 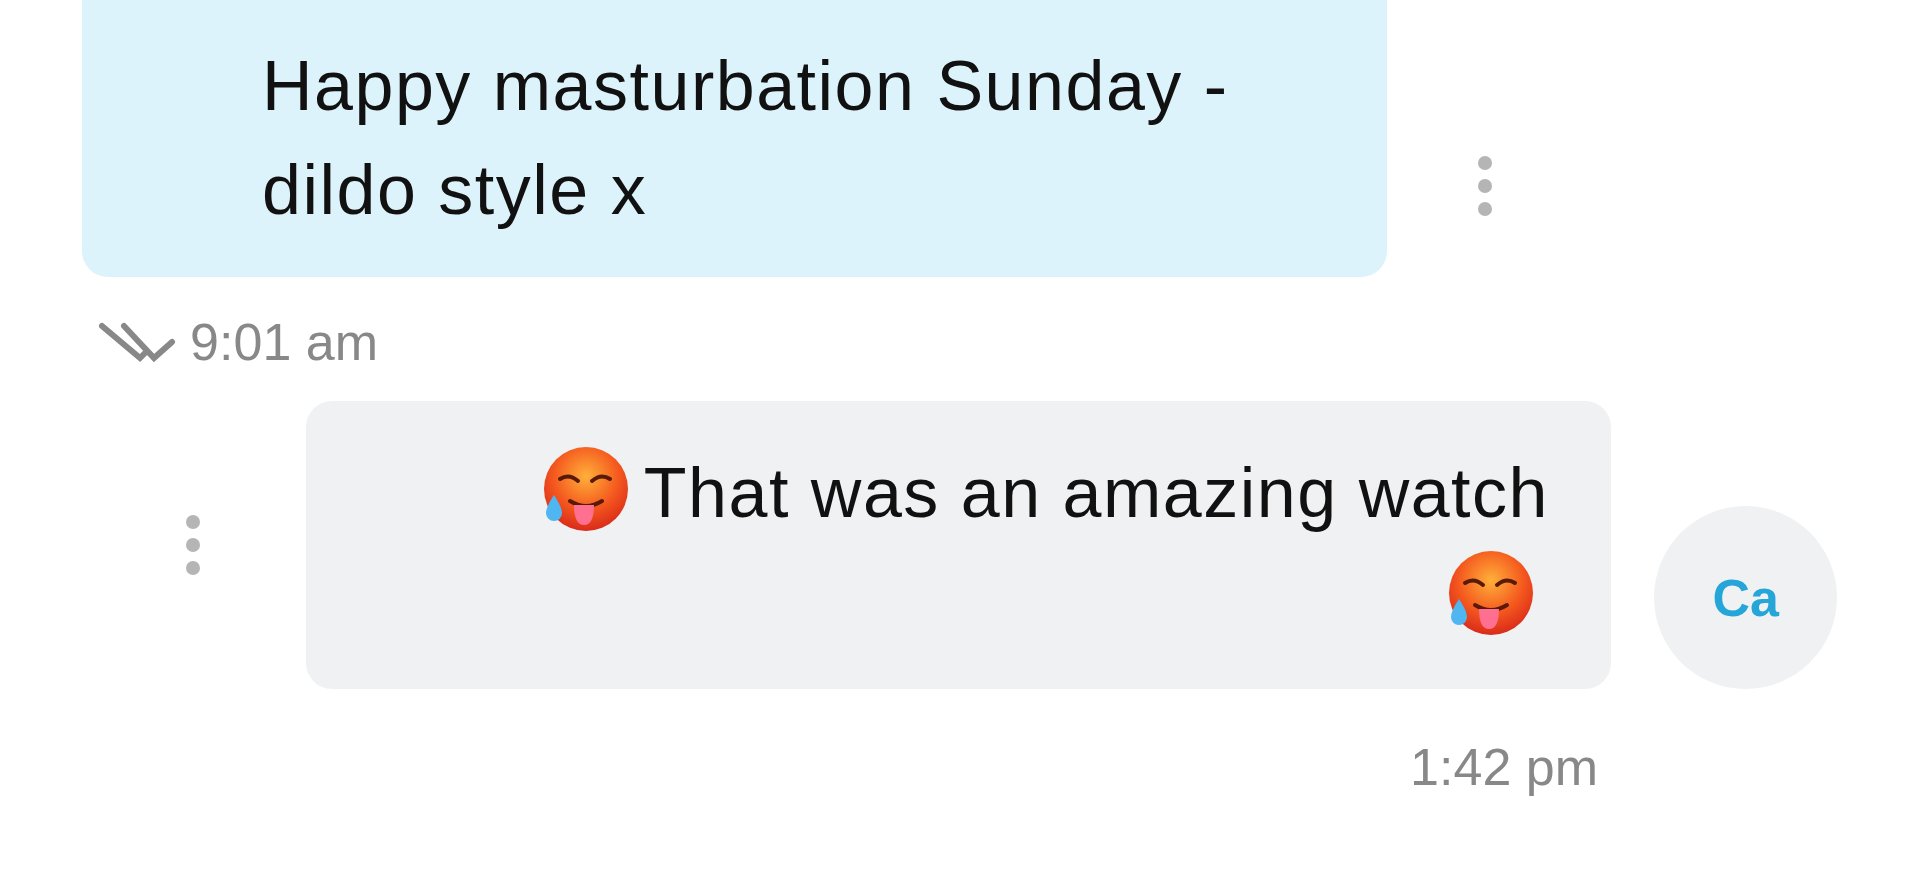 What do you see at coordinates (1096, 493) in the screenshot?
I see `message-text: That was an amazing watch` at bounding box center [1096, 493].